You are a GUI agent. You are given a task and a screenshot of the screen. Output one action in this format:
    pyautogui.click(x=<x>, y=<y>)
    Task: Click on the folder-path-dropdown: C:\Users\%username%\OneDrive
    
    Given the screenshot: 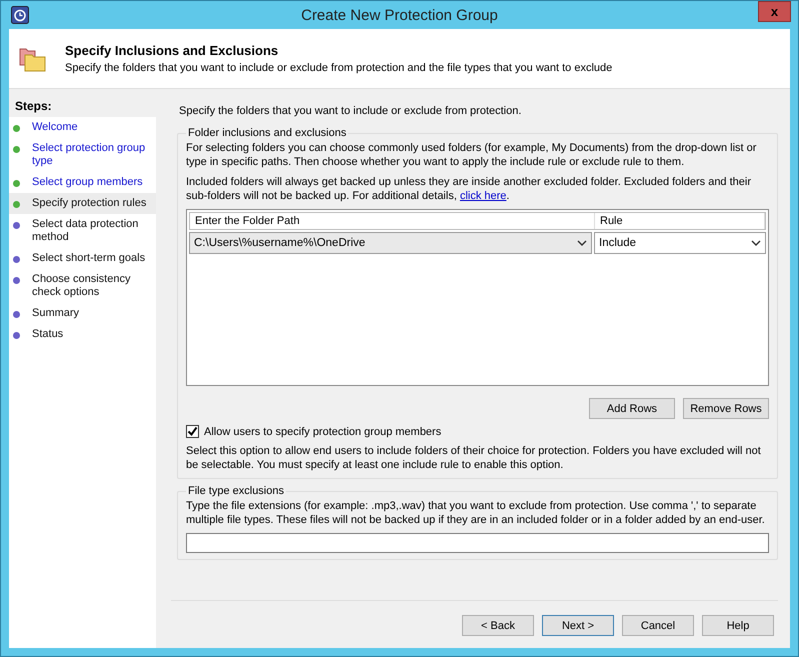 What is the action you would take?
    pyautogui.click(x=390, y=243)
    